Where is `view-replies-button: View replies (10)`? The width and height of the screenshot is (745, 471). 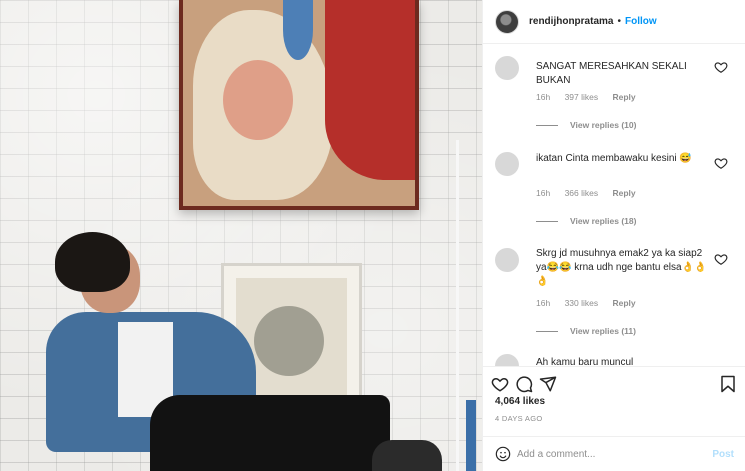
view-replies-button: View replies (10) is located at coordinates (586, 125).